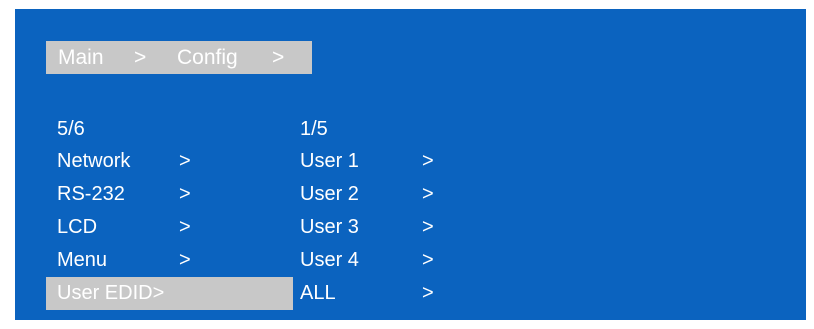 The image size is (814, 329). What do you see at coordinates (314, 129) in the screenshot?
I see `right-menu-pager: 1/5` at bounding box center [314, 129].